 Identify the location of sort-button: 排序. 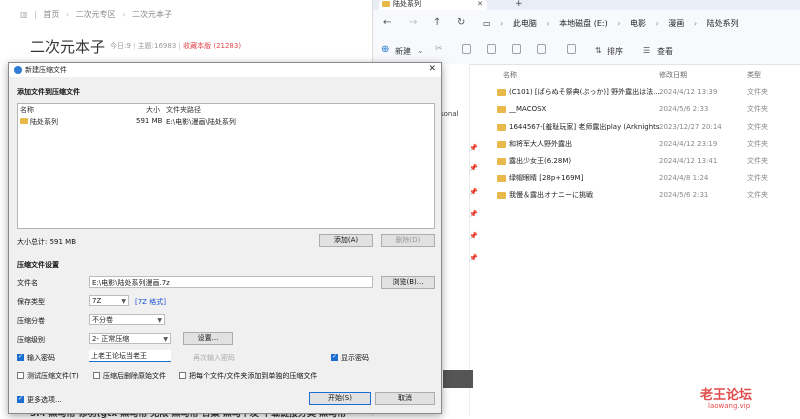
(615, 51).